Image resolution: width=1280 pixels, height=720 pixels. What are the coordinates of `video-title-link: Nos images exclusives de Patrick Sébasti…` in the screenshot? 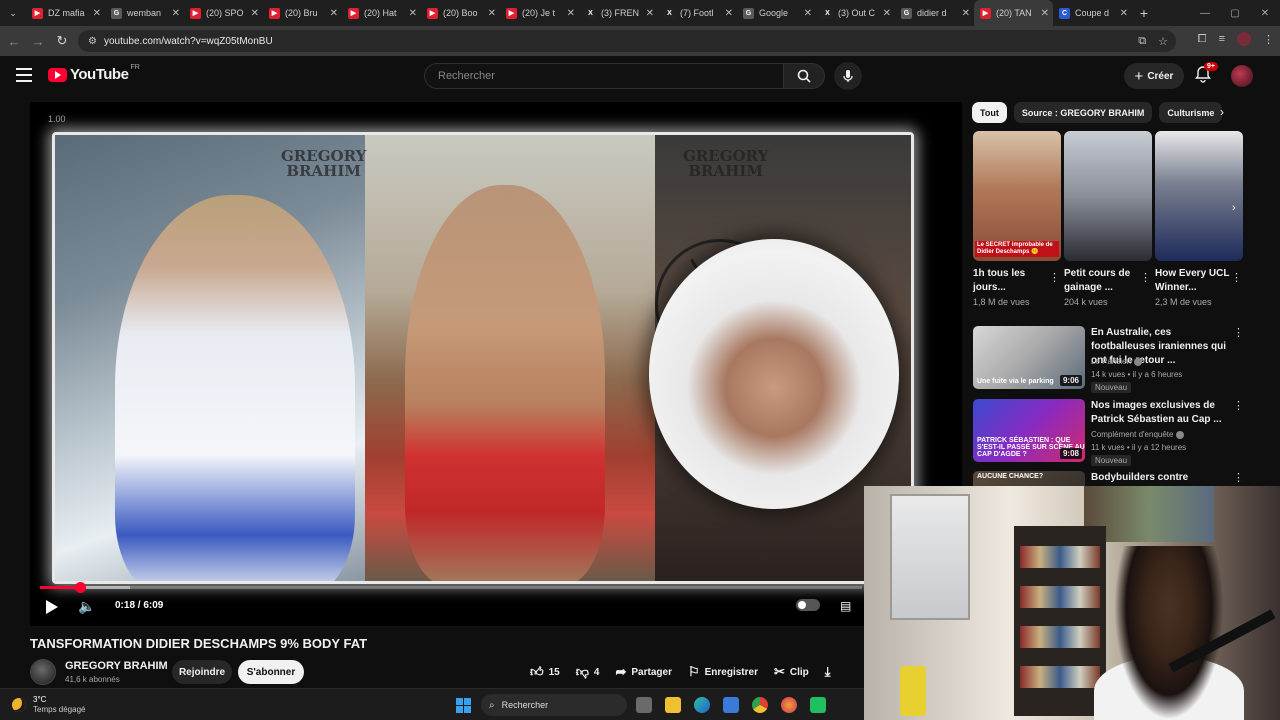 It's located at (1160, 413).